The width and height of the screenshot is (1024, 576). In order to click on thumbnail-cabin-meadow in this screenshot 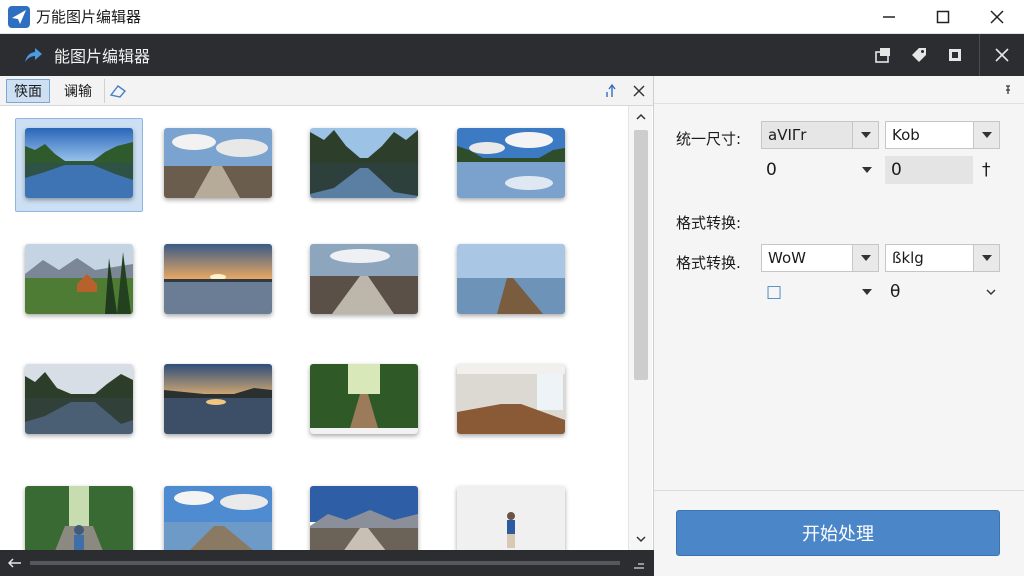, I will do `click(79, 279)`.